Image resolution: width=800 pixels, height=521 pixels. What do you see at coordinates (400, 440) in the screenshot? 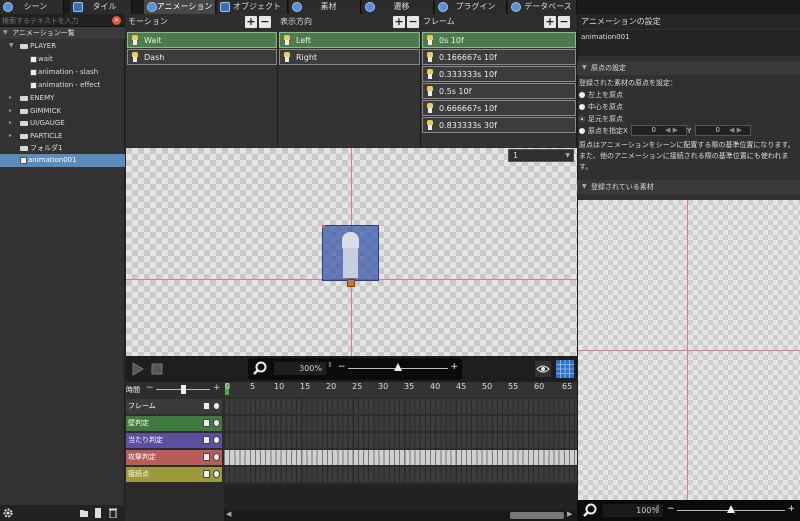
I see `track-hit` at bounding box center [400, 440].